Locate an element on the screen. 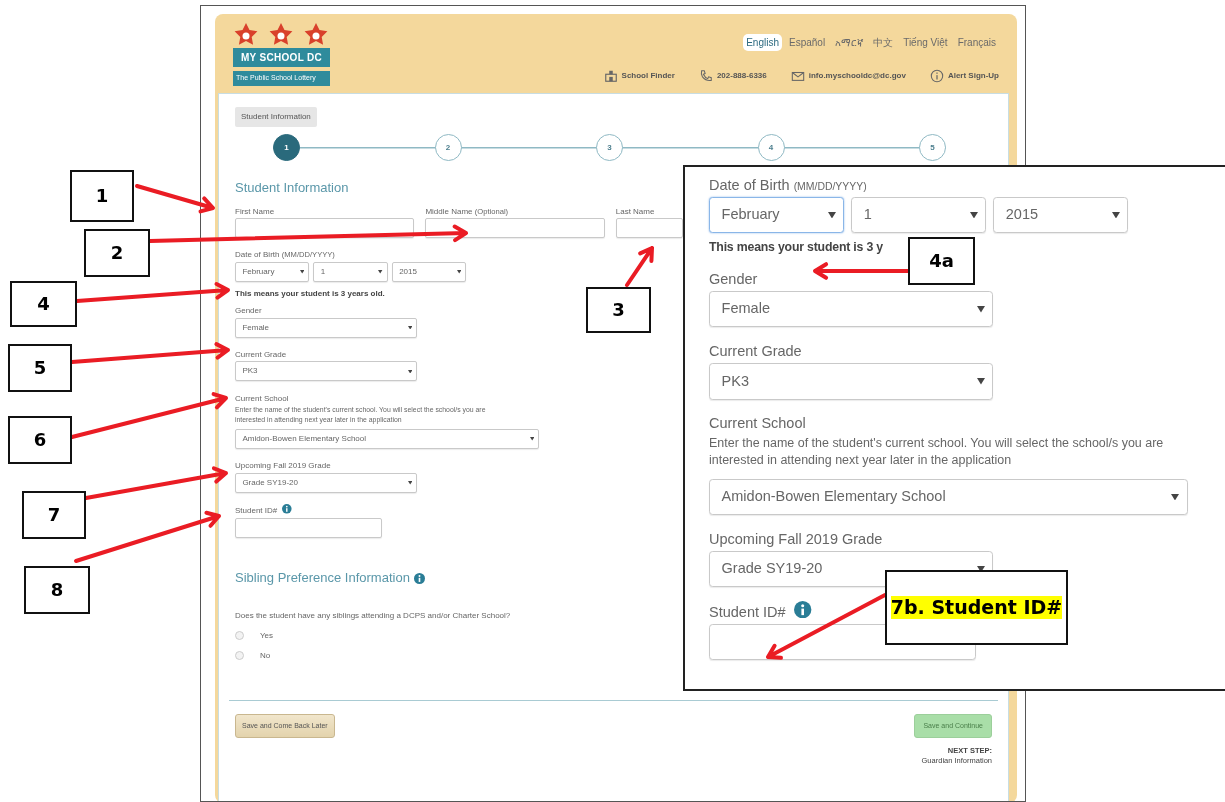 This screenshot has width=1225, height=802. step-circle: 5 is located at coordinates (932, 147).